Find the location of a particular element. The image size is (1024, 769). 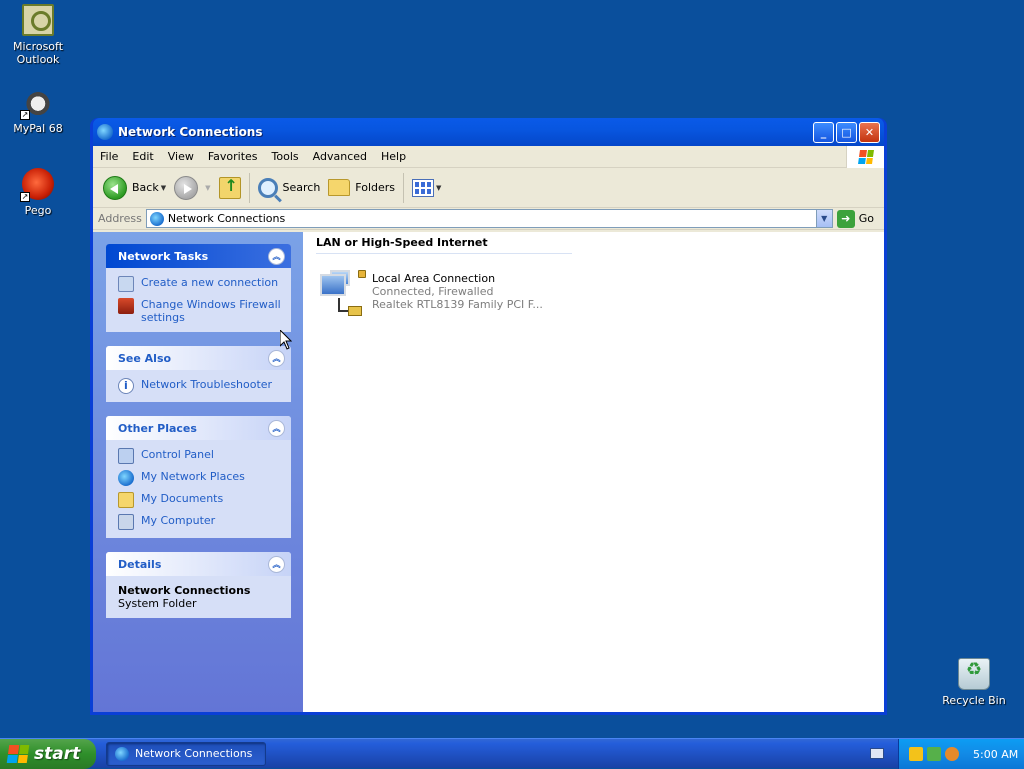

desktop-icon-outlook: Microsoft Outlook is located at coordinates (39, 35).